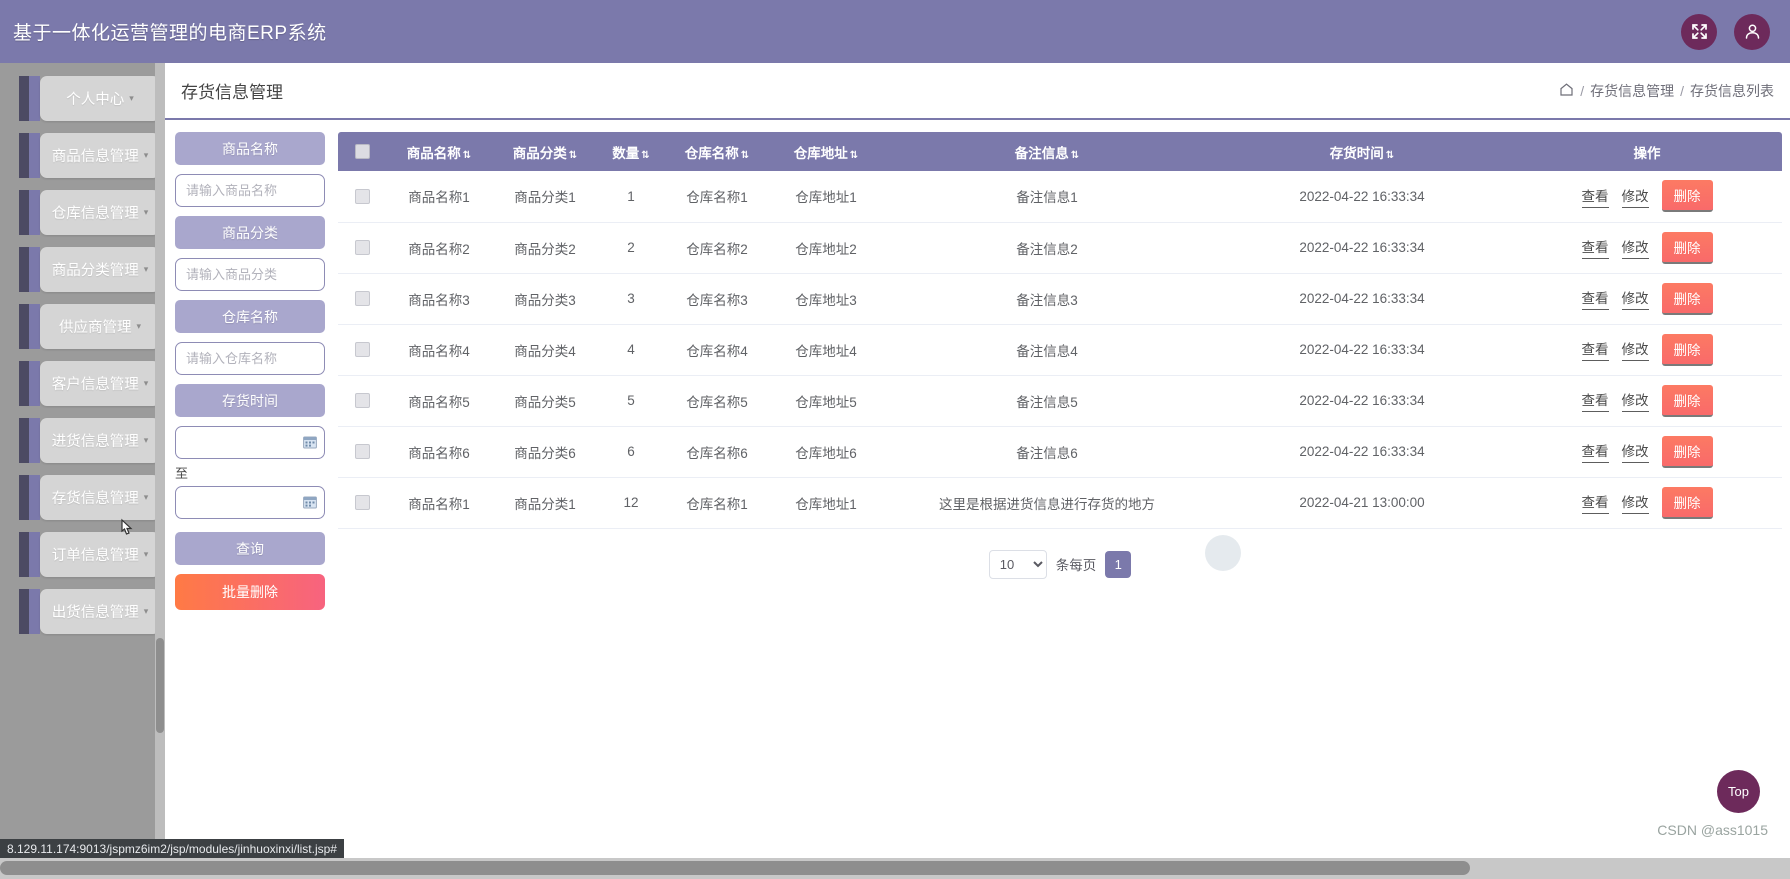 This screenshot has width=1790, height=879. I want to click on filter-date-start, so click(250, 442).